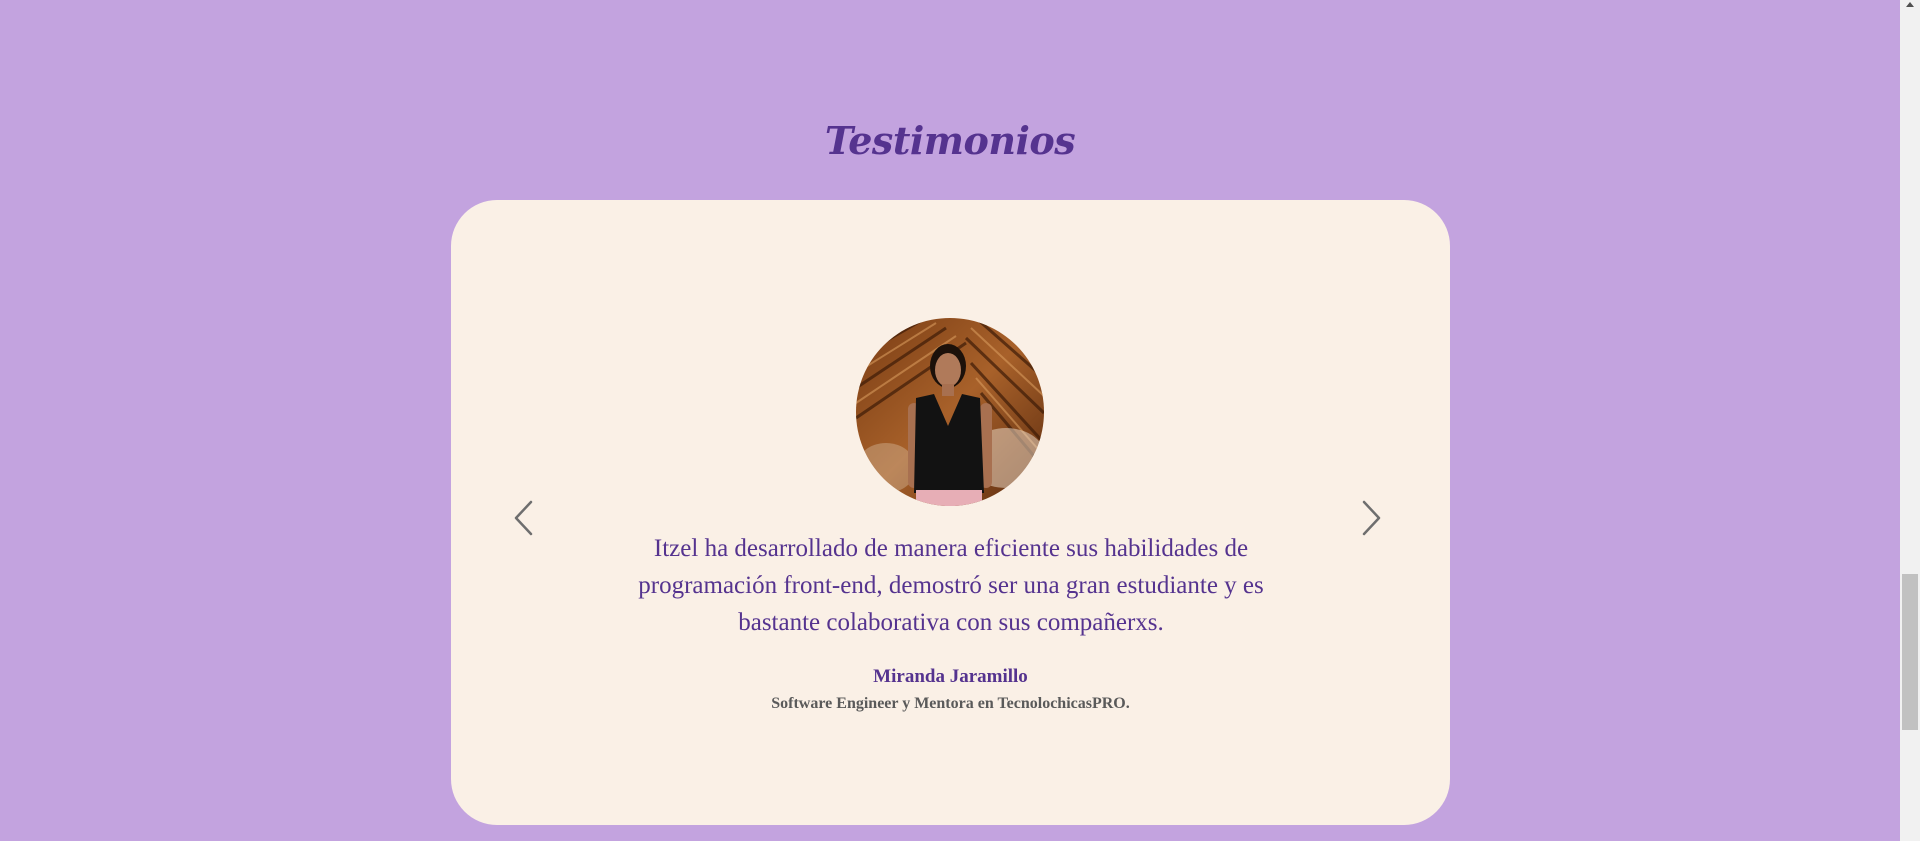 Image resolution: width=1920 pixels, height=841 pixels. What do you see at coordinates (950, 140) in the screenshot?
I see `section-title: Testimonios` at bounding box center [950, 140].